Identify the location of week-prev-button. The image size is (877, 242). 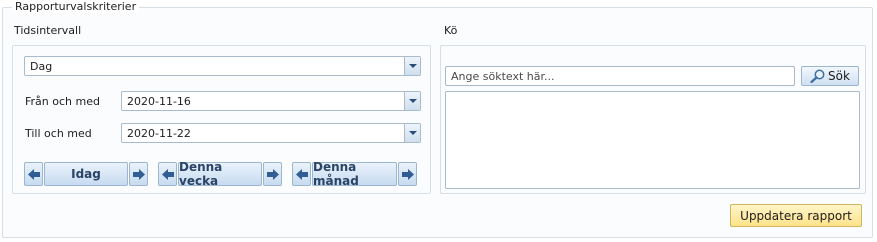
(167, 174).